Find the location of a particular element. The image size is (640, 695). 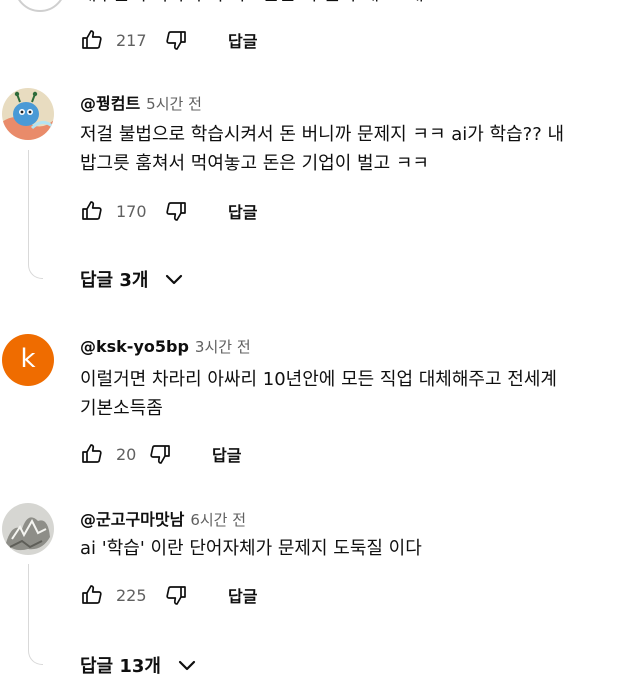

partial-avatar-edge is located at coordinates (40, 6).